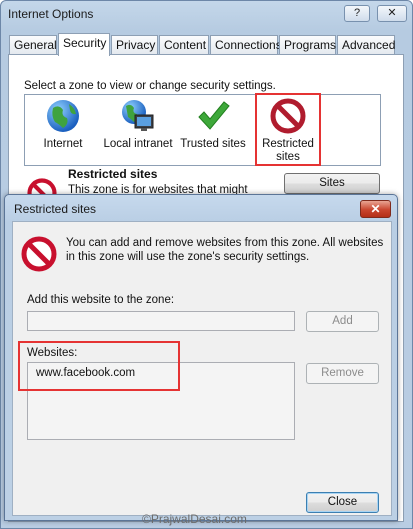 The height and width of the screenshot is (529, 413). What do you see at coordinates (138, 115) in the screenshot?
I see `intranet-icon` at bounding box center [138, 115].